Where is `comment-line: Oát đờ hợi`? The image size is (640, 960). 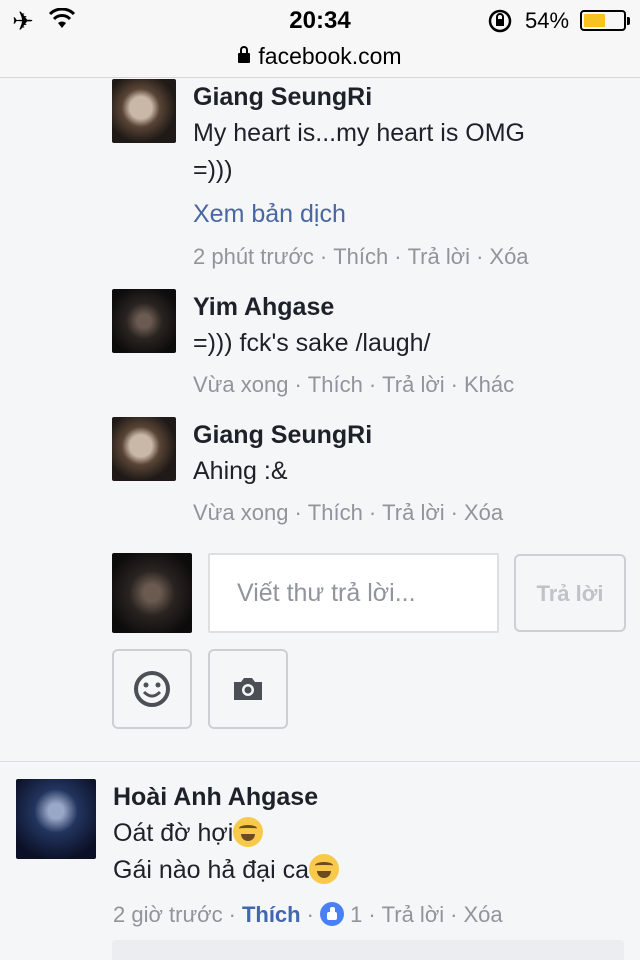 comment-line: Oát đờ hợi is located at coordinates (226, 833).